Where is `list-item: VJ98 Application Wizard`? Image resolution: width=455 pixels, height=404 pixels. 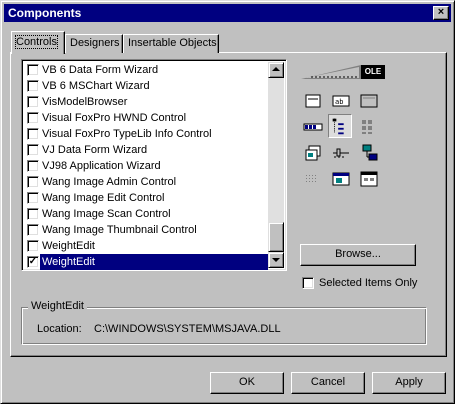
list-item: VJ98 Application Wizard is located at coordinates (147, 166).